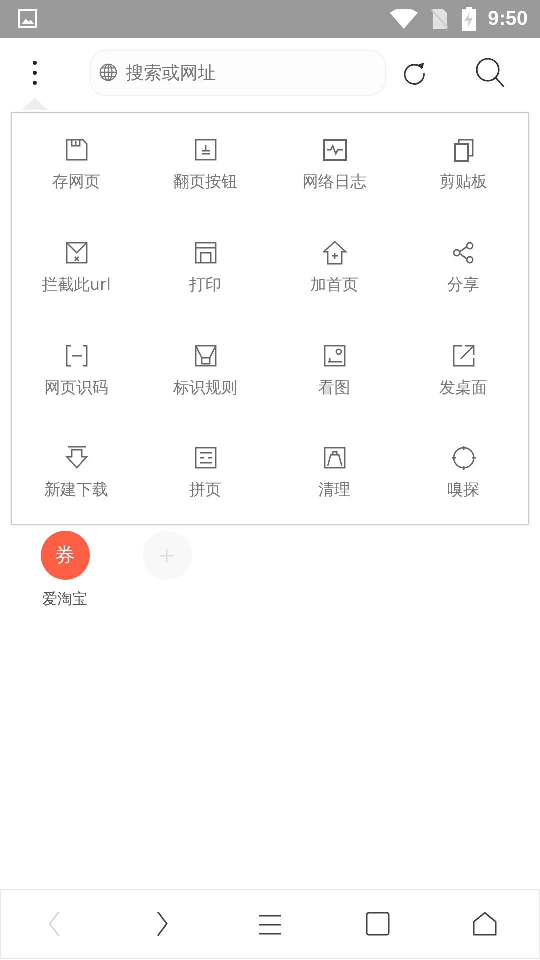  I want to click on battery-charging-icon, so click(469, 19).